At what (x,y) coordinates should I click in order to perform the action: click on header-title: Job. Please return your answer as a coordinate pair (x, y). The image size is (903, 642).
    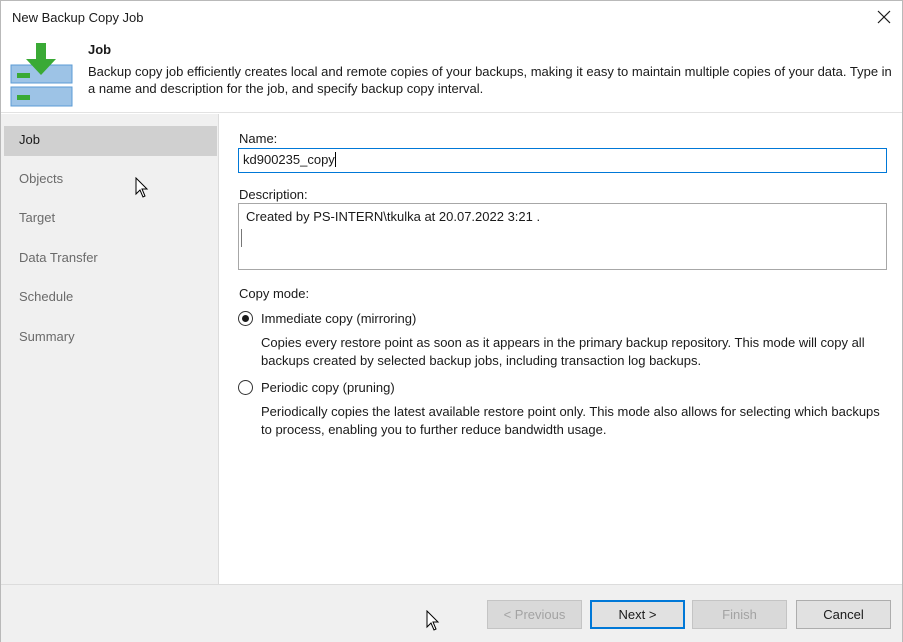
    Looking at the image, I should click on (100, 49).